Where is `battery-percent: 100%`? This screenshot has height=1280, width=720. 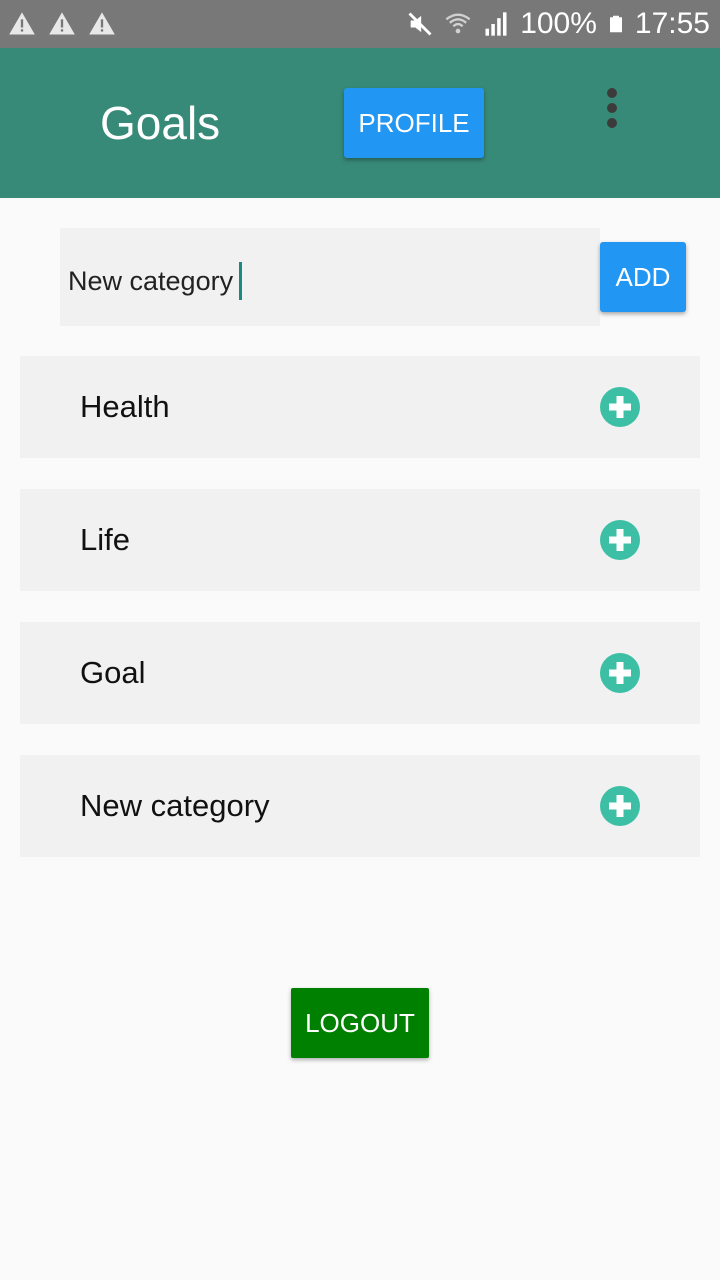 battery-percent: 100% is located at coordinates (558, 23).